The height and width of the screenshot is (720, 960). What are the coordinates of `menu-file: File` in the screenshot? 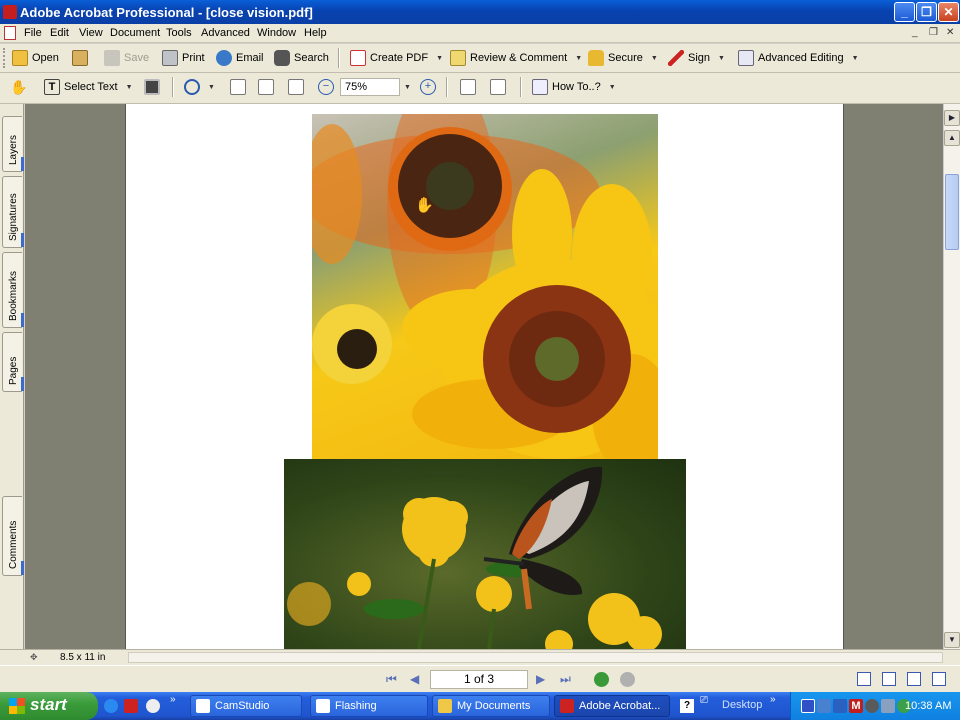 It's located at (33, 33).